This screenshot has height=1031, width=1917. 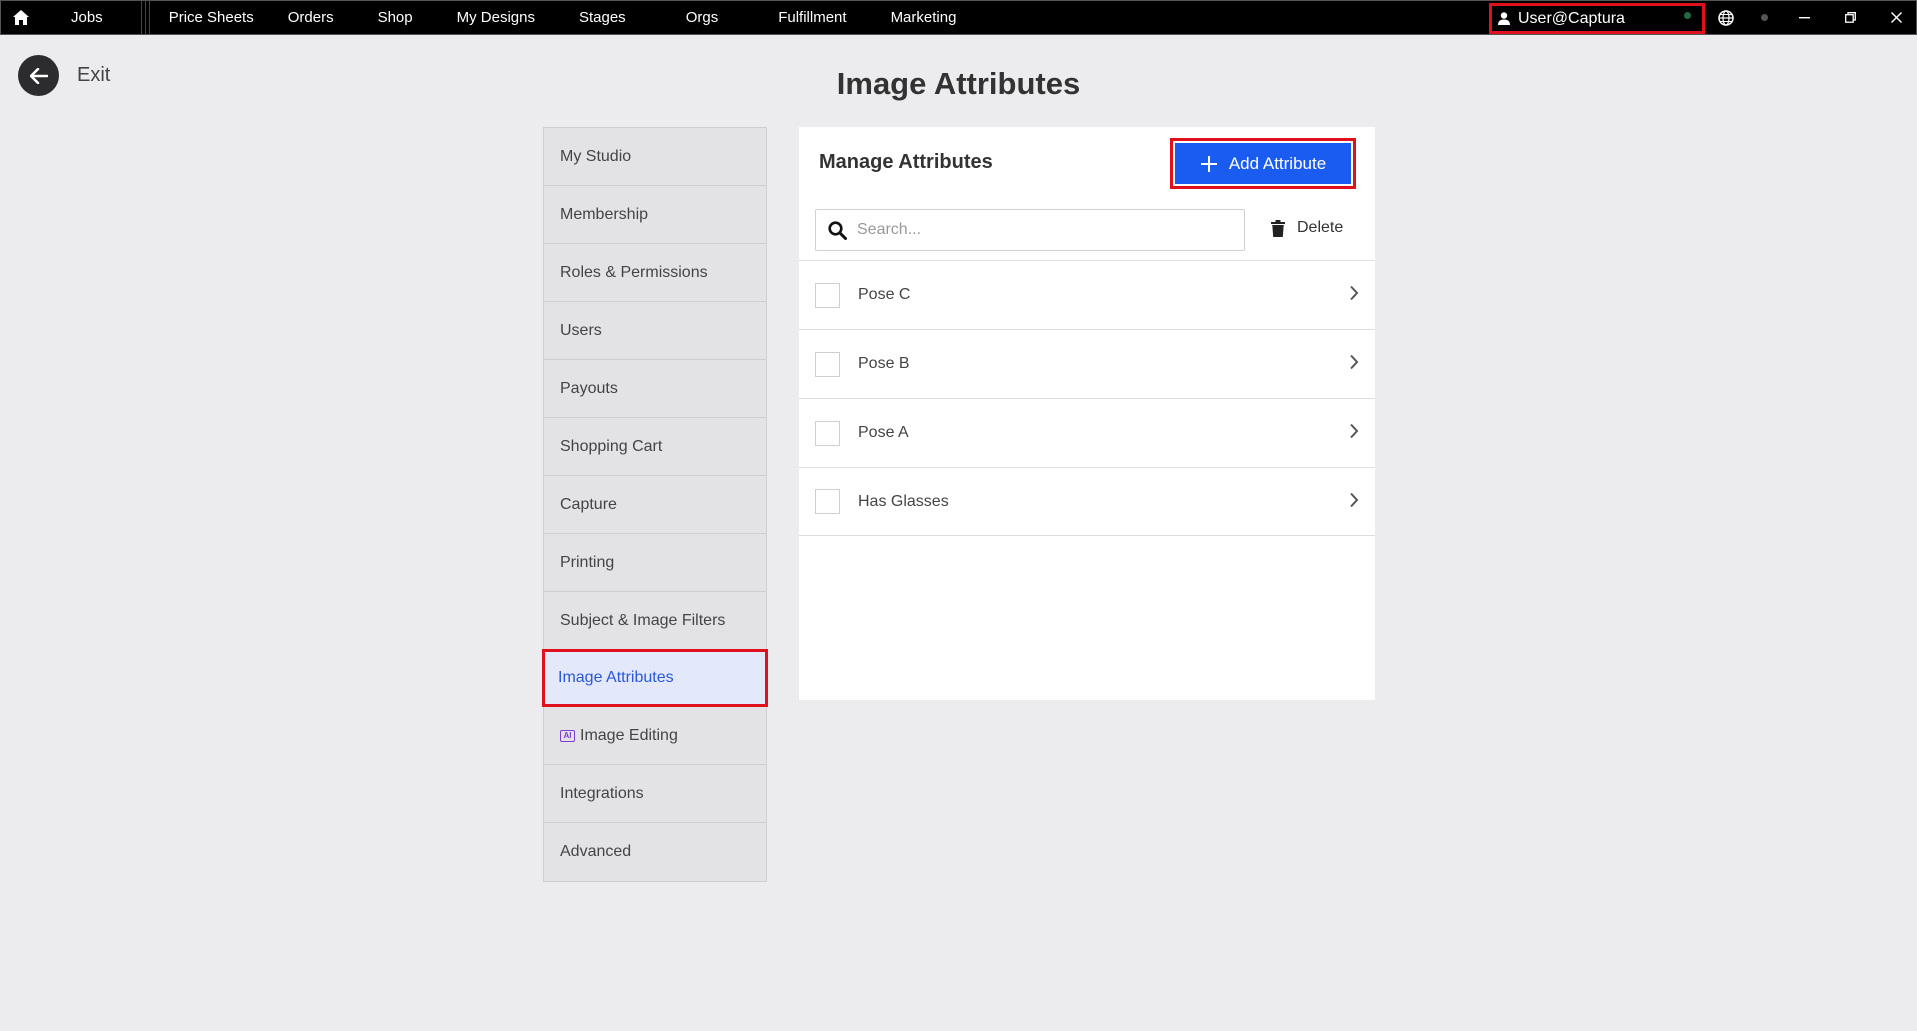 I want to click on nav-stages: Stages, so click(x=602, y=17).